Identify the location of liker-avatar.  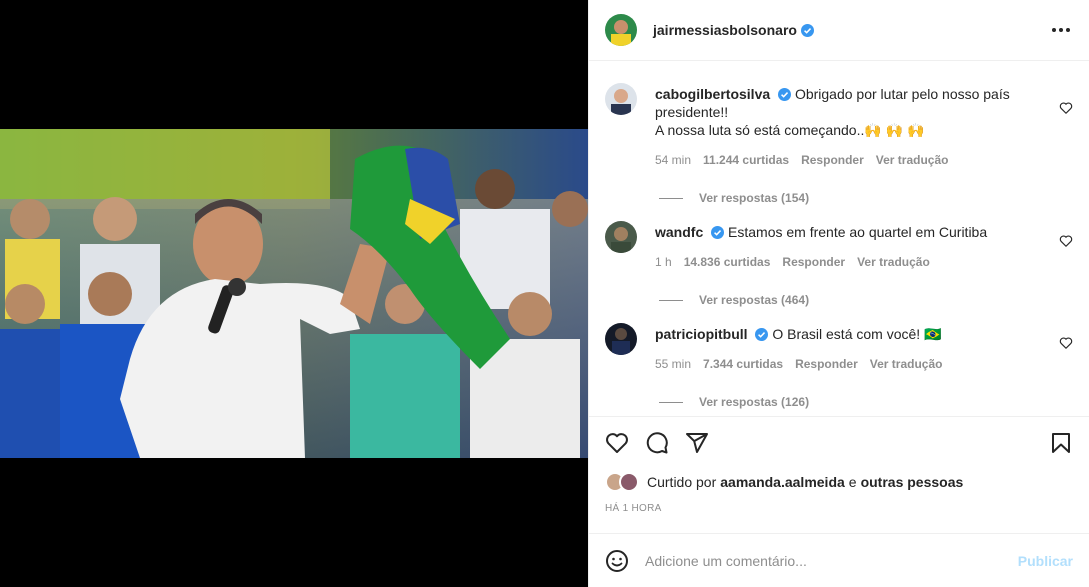
(629, 482).